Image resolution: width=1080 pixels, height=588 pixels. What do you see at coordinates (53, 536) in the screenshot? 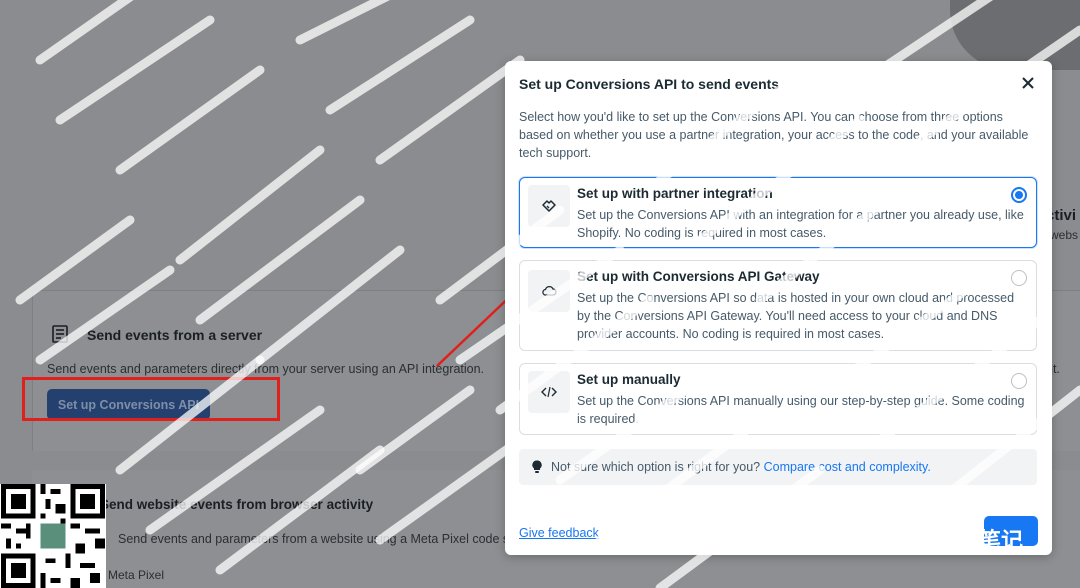
I see `qr-code` at bounding box center [53, 536].